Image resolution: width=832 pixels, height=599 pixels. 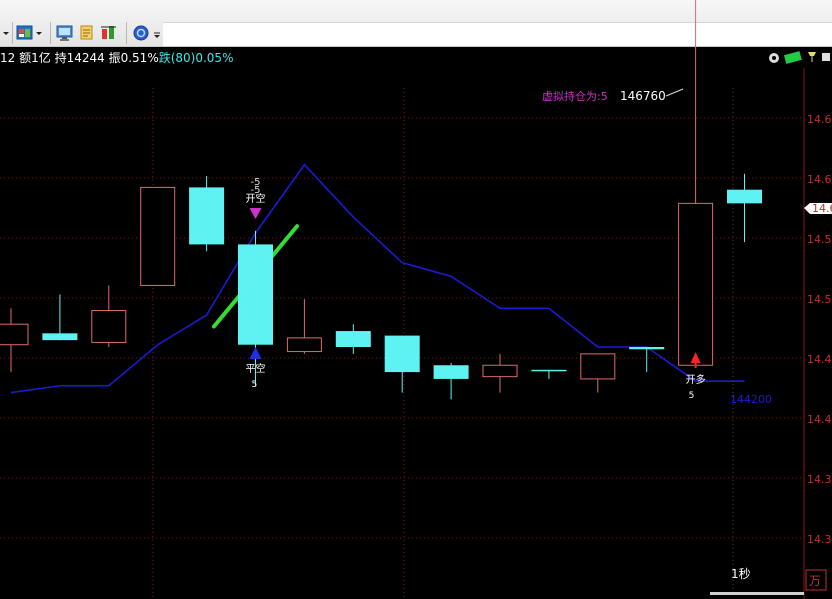 What do you see at coordinates (256, 368) in the screenshot?
I see `close-short-label: 平空` at bounding box center [256, 368].